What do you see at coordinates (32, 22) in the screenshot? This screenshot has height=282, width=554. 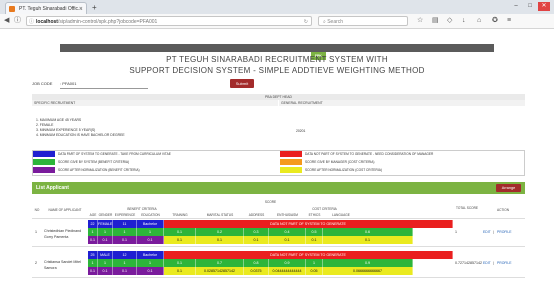 I see `site-info-icon: ⓘ` at bounding box center [32, 22].